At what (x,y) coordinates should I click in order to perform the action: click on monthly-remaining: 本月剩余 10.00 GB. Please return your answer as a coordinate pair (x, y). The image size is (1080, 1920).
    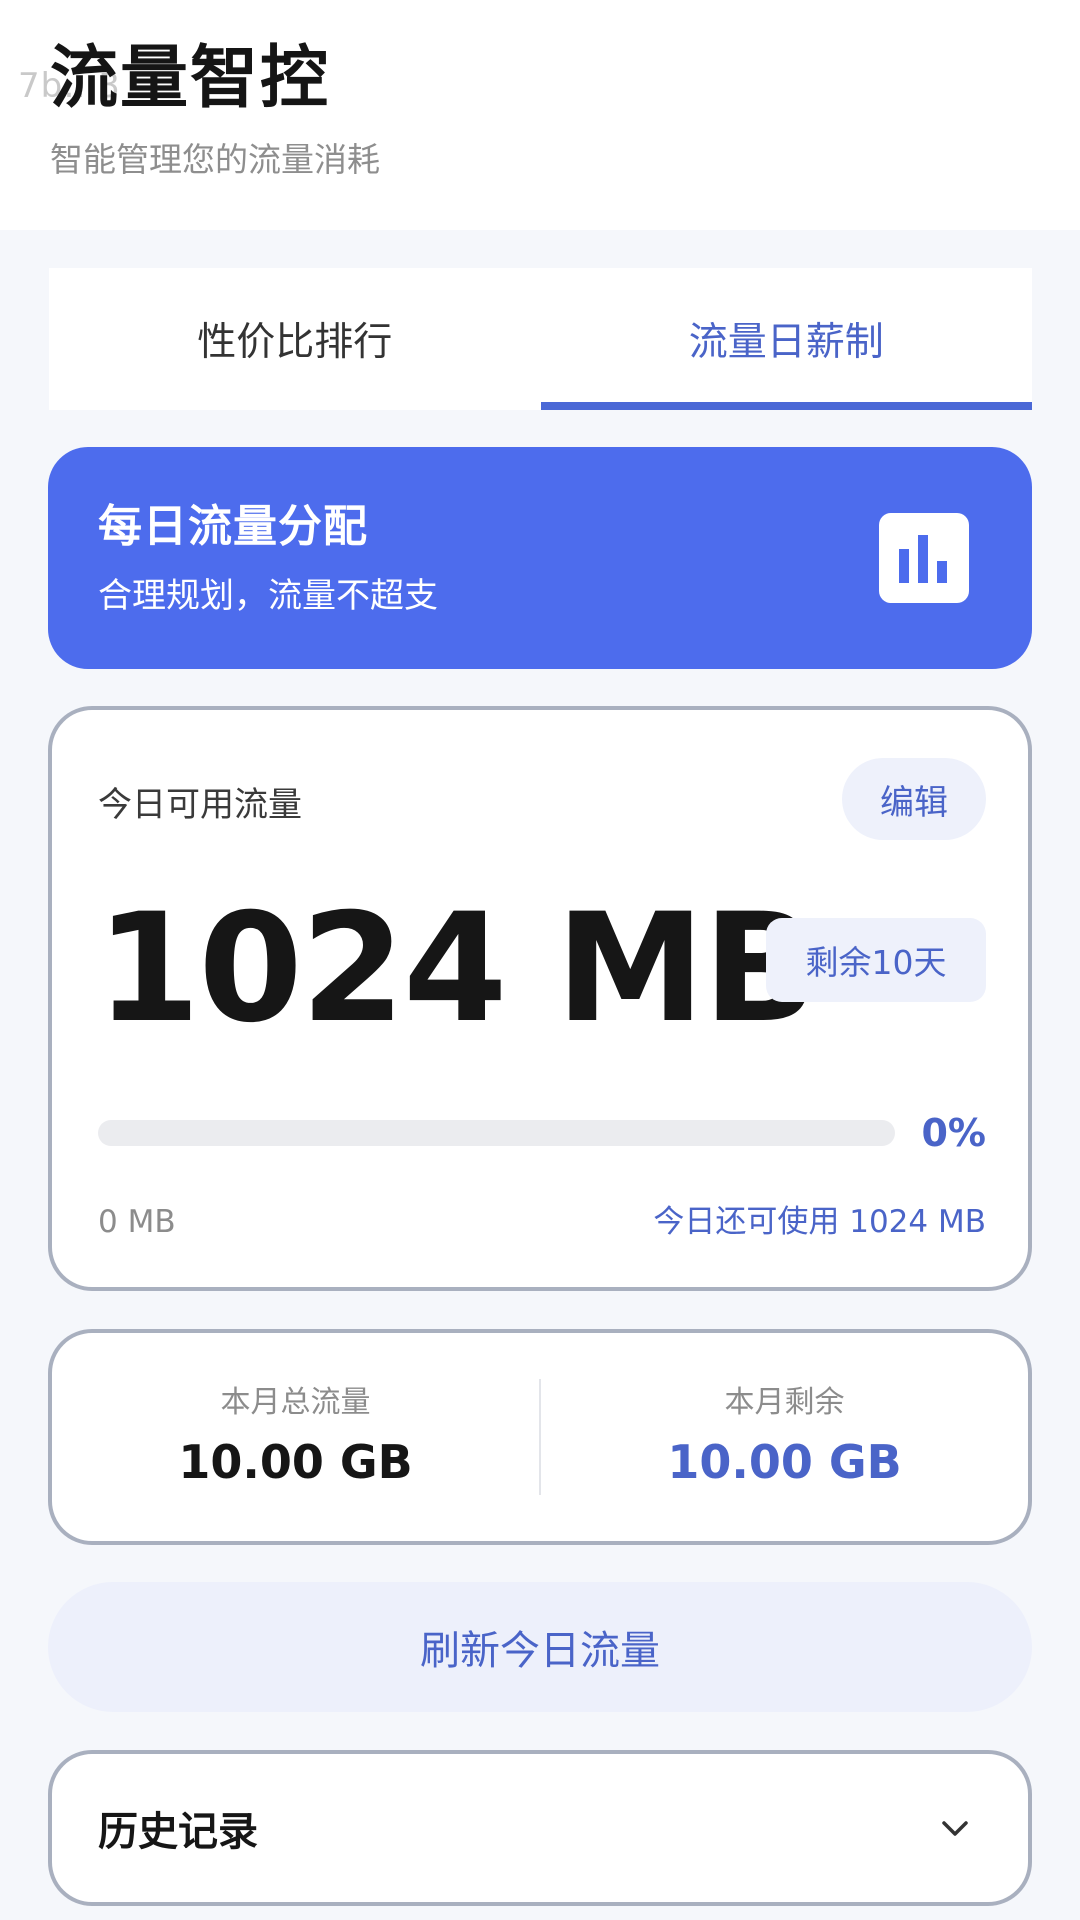
    Looking at the image, I should click on (784, 1437).